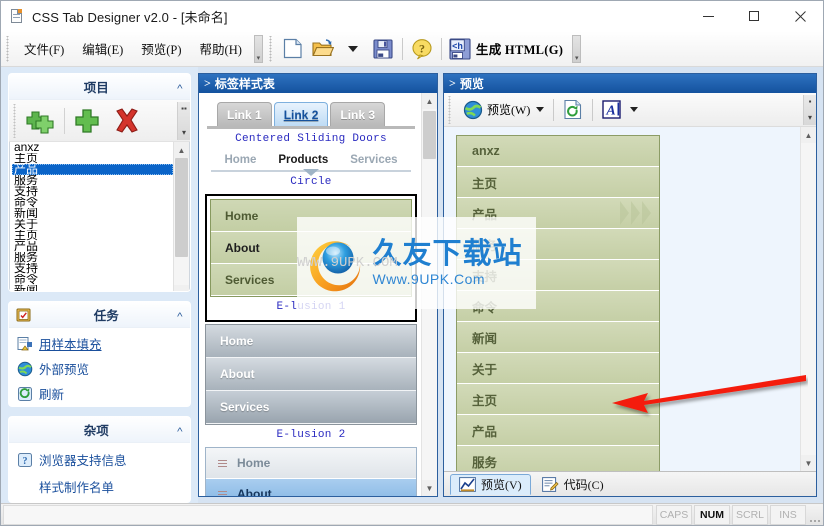 The height and width of the screenshot is (526, 824). I want to click on preview-scrollbar: ▲ ▼, so click(808, 299).